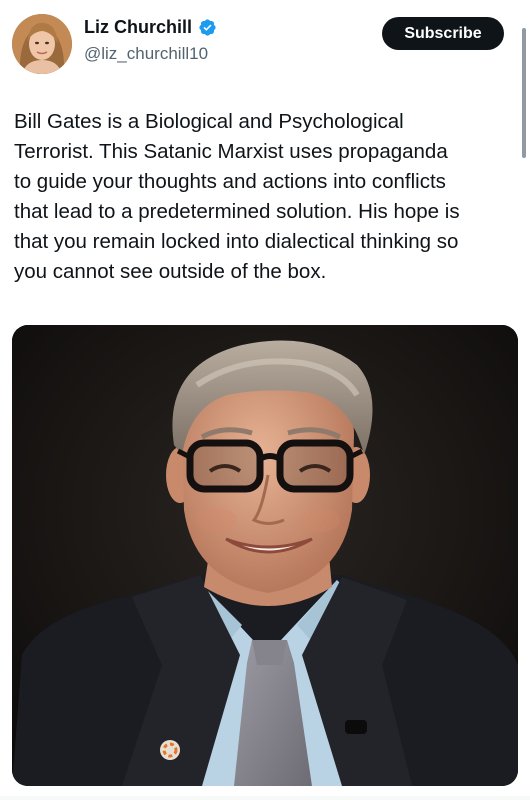 This screenshot has width=530, height=800. Describe the element at coordinates (265, 45) in the screenshot. I see `tweet-header: Liz Churchill @liz_churchill10 Subscribe` at that location.